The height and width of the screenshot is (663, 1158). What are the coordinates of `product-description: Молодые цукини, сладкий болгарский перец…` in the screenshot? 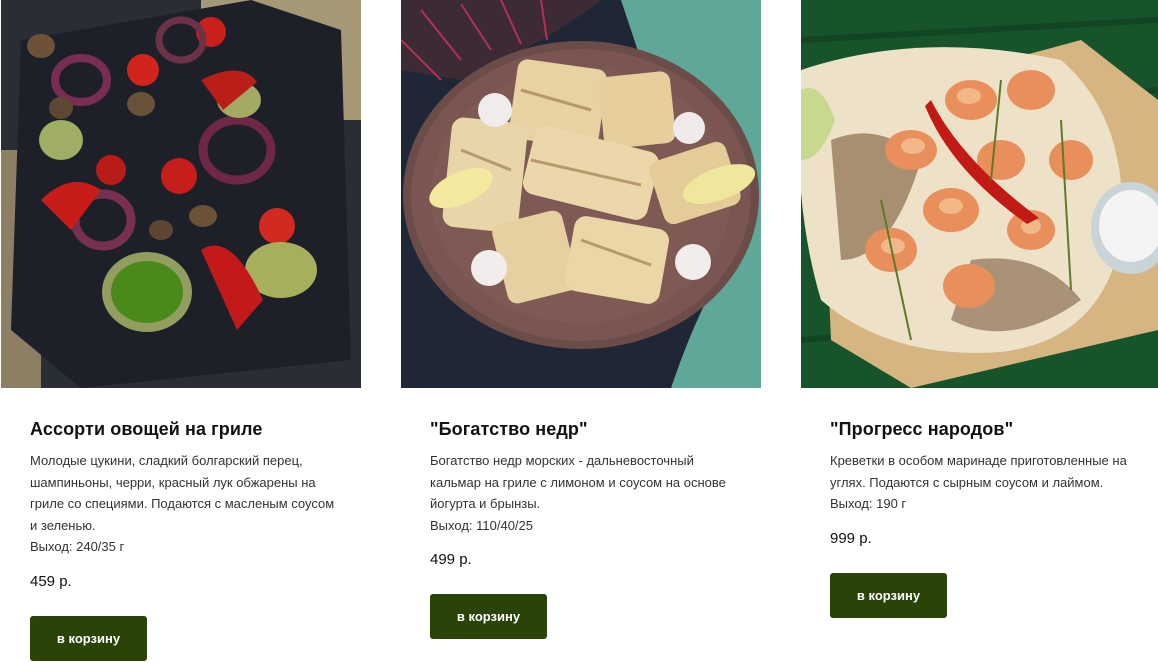 It's located at (182, 493).